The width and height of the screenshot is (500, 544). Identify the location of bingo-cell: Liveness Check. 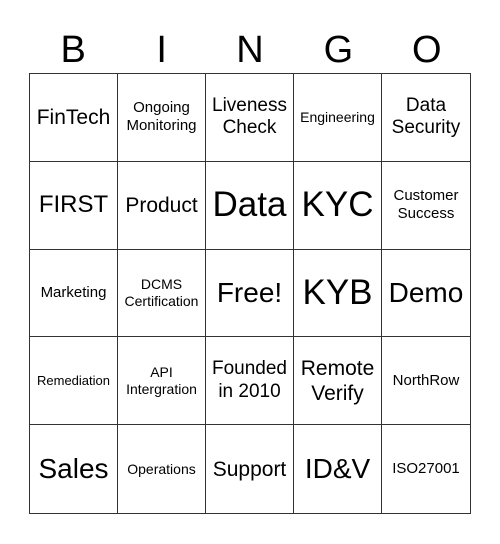
(250, 118).